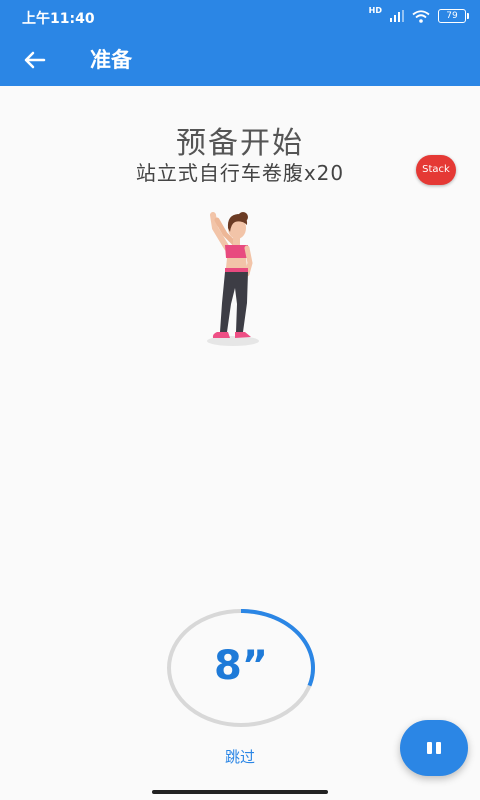  I want to click on exercise-name: 站立式自行车卷腹x20, so click(240, 173).